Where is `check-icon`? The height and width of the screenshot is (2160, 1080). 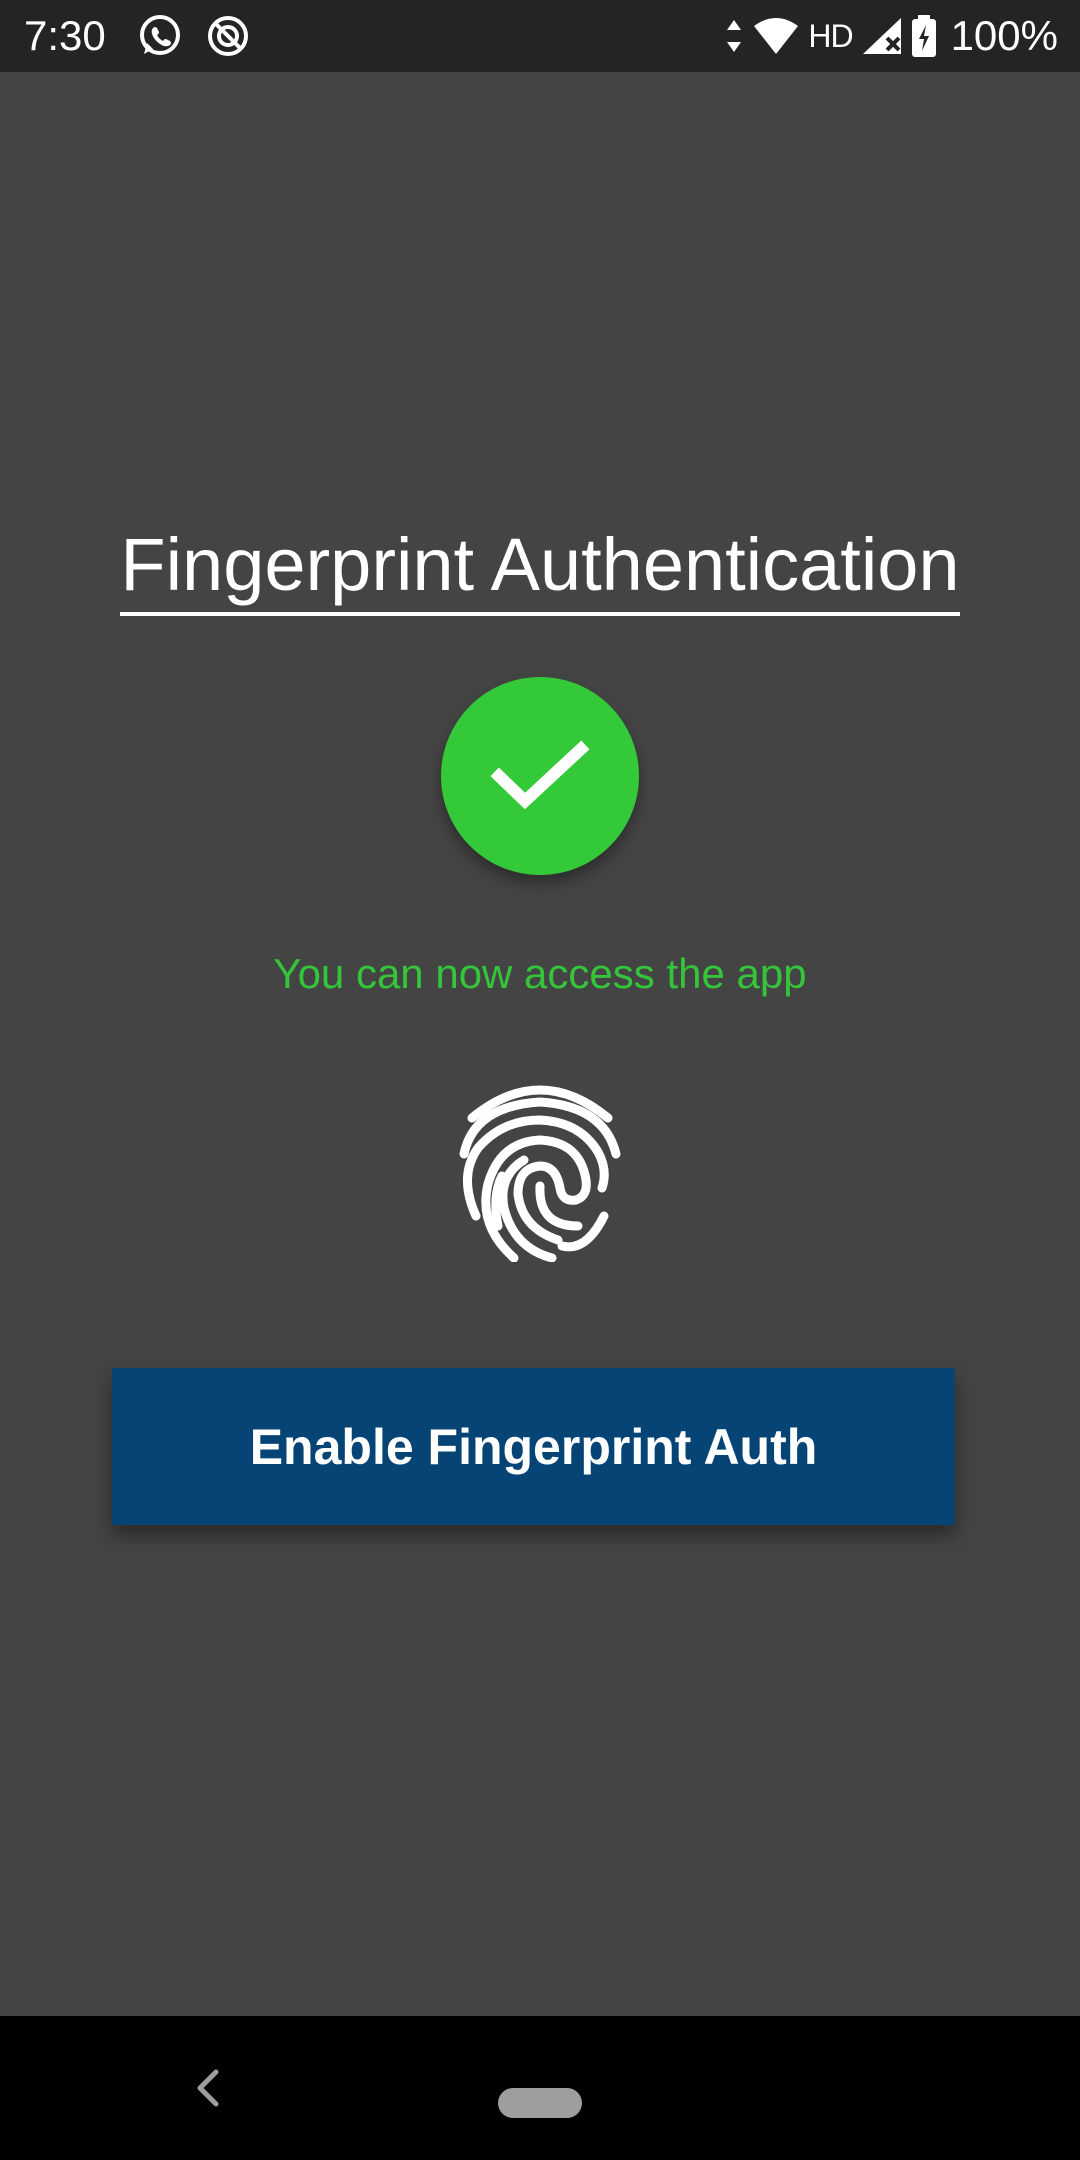
check-icon is located at coordinates (540, 775).